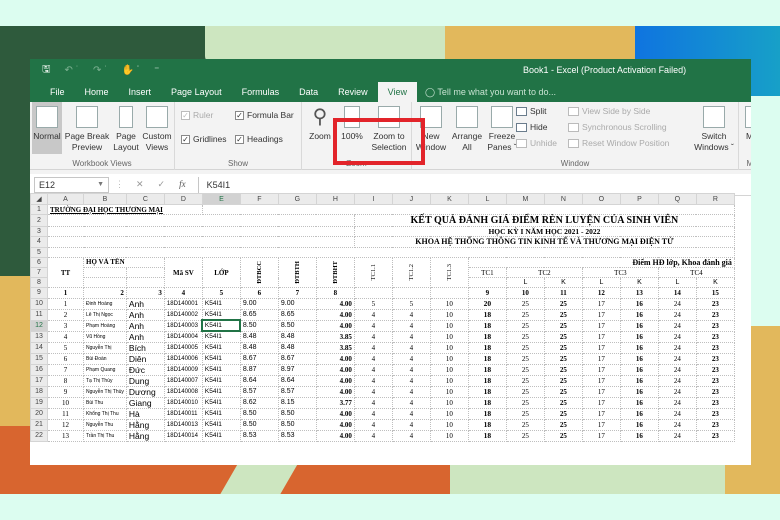  What do you see at coordinates (531, 111) in the screenshot?
I see `split-button: Split` at bounding box center [531, 111].